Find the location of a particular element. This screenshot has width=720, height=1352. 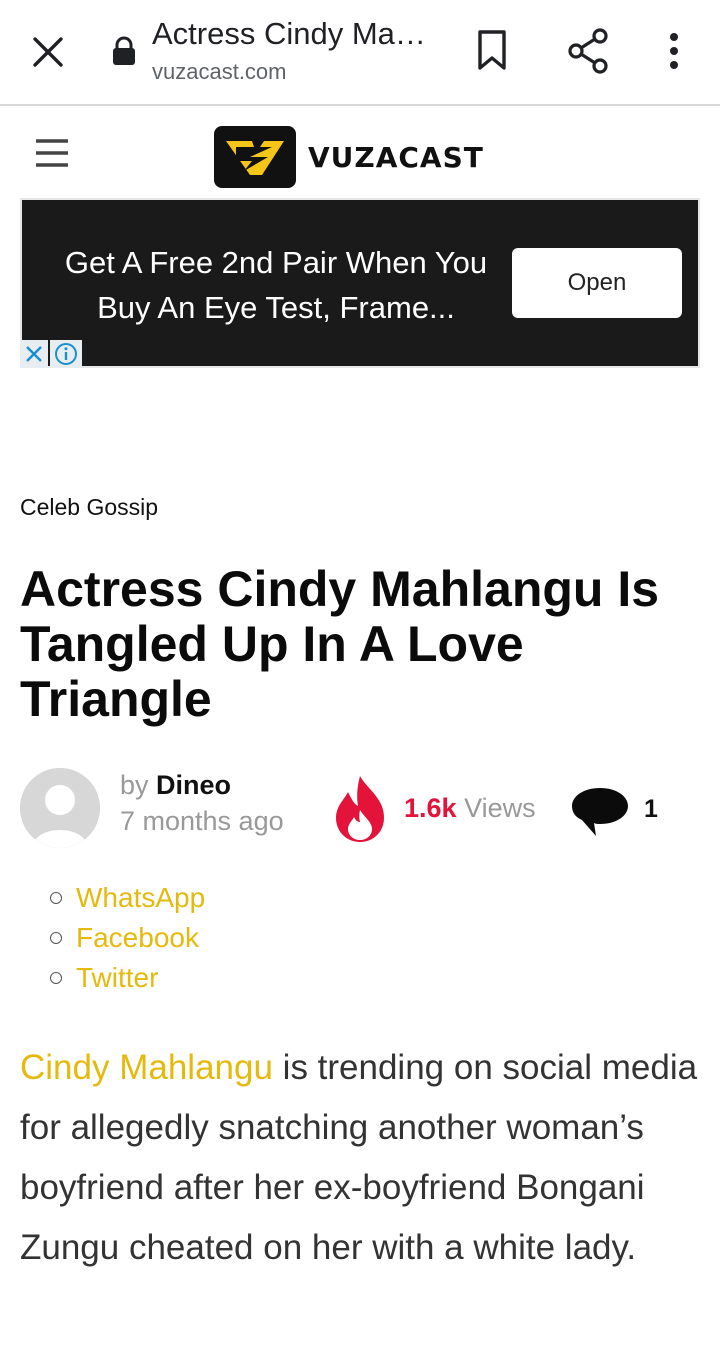

lock-icon is located at coordinates (124, 51).